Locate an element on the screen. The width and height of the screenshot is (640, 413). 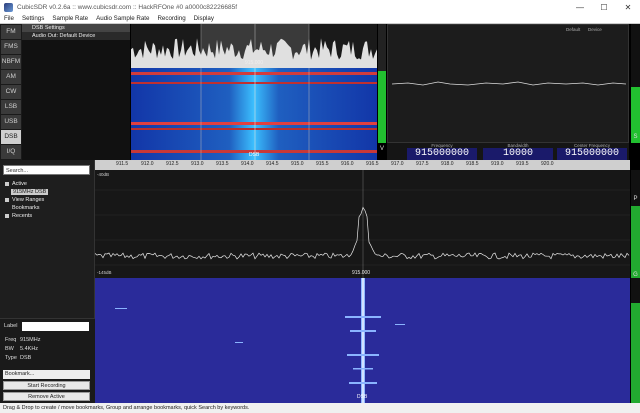
tree-node-label: View Ranges is located at coordinates (28, 200).